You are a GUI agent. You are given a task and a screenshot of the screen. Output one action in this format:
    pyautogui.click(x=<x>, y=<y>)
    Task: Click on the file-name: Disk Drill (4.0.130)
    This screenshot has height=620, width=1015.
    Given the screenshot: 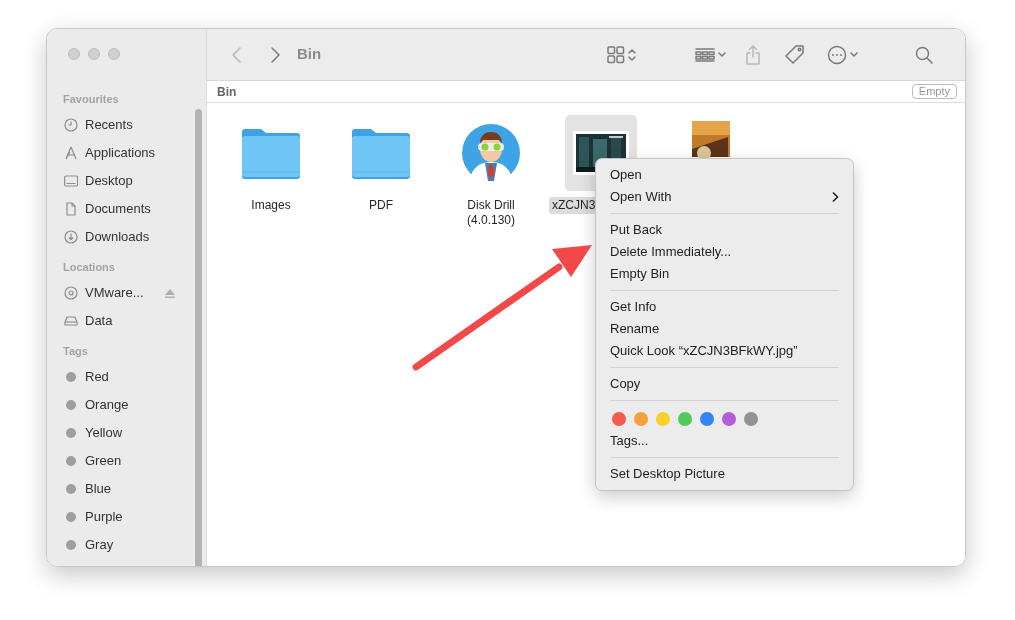 What is the action you would take?
    pyautogui.click(x=491, y=213)
    